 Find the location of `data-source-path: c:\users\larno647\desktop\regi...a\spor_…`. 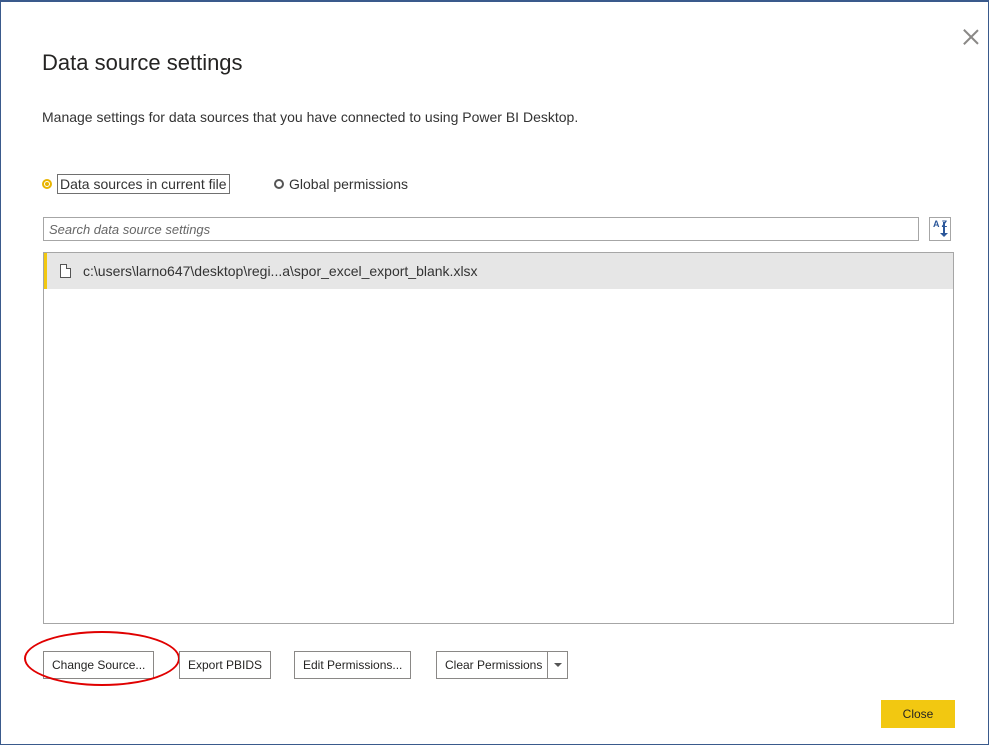

data-source-path: c:\users\larno647\desktop\regi...a\spor_… is located at coordinates (280, 271).